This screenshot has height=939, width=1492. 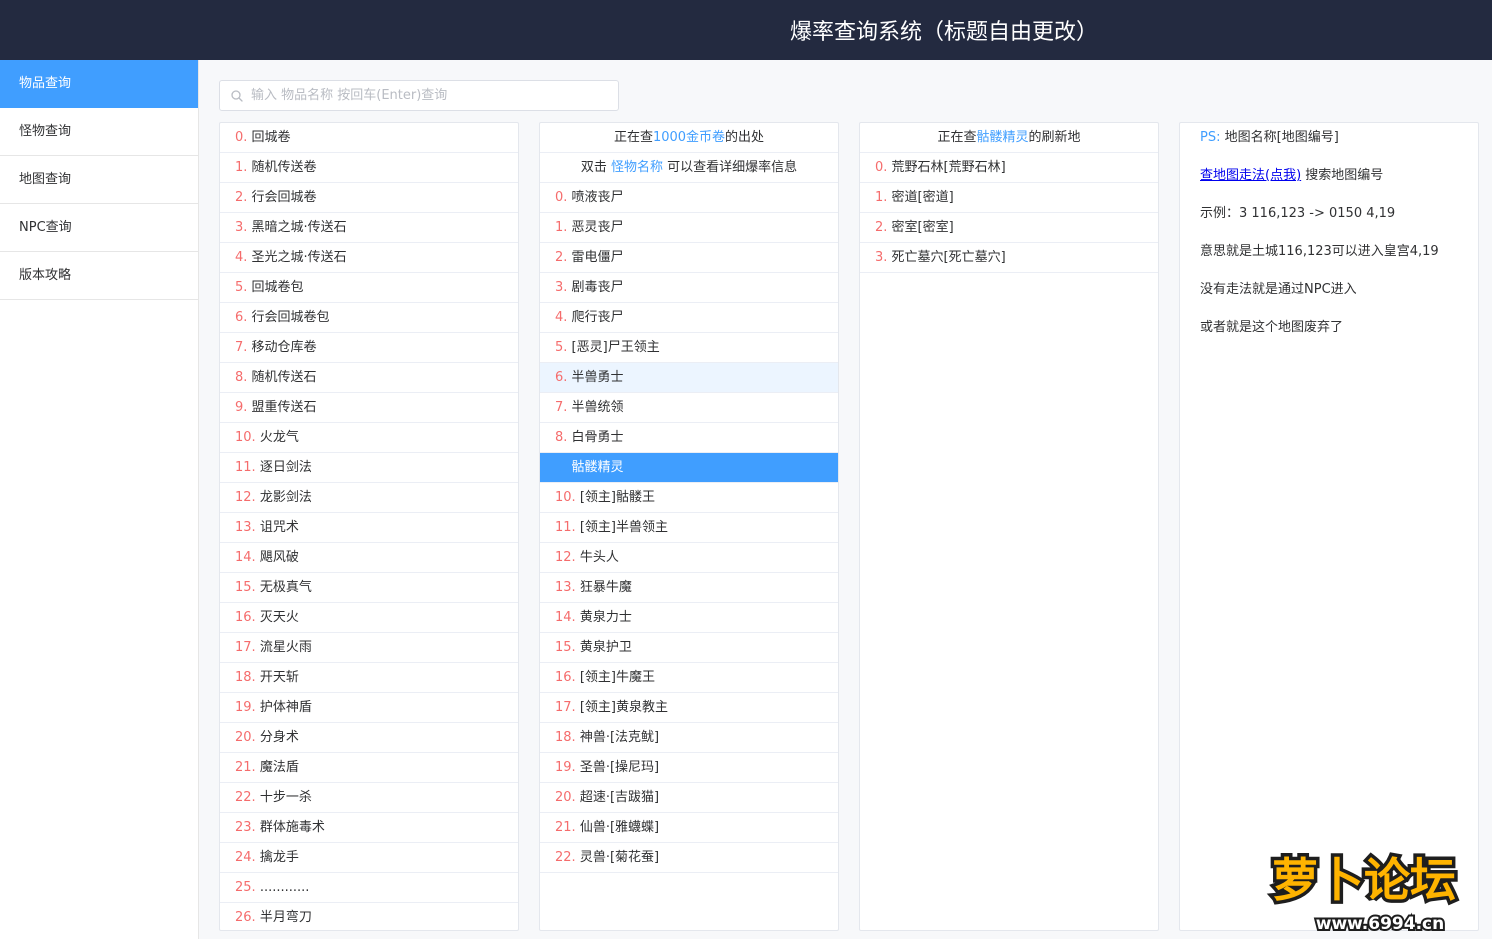 I want to click on row-label: 龙影剑法, so click(x=285, y=497).